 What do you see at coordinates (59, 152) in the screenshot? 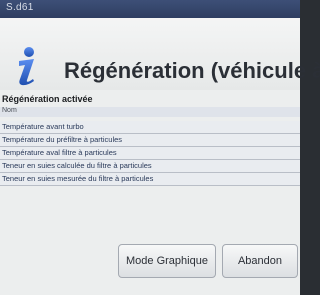
I see `list-item-label: Température aval filtre à particules` at bounding box center [59, 152].